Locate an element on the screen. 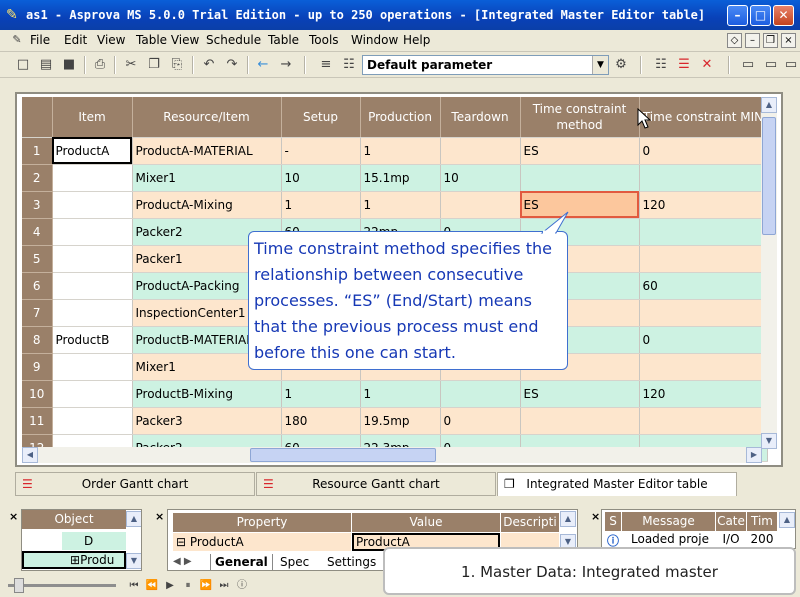 Image resolution: width=800 pixels, height=597 pixels. skip-start-icon: ⏮ is located at coordinates (134, 586).